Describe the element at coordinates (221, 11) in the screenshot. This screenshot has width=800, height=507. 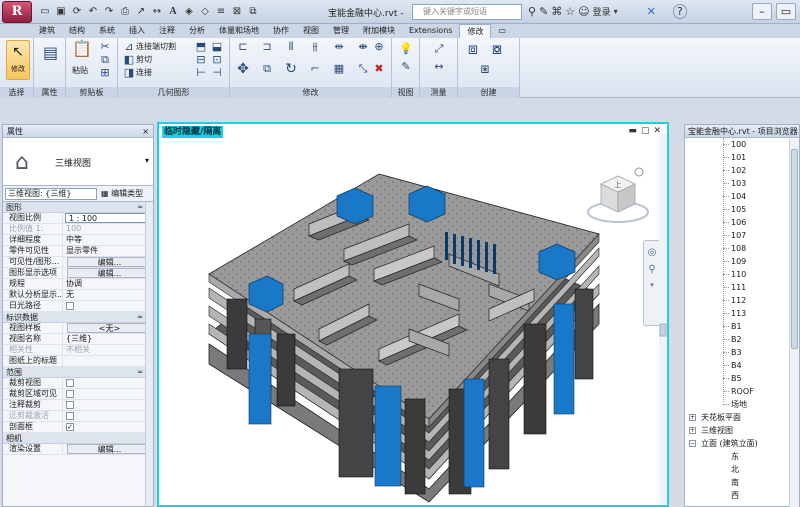
I see `thin-lines-icon: ≡` at that location.